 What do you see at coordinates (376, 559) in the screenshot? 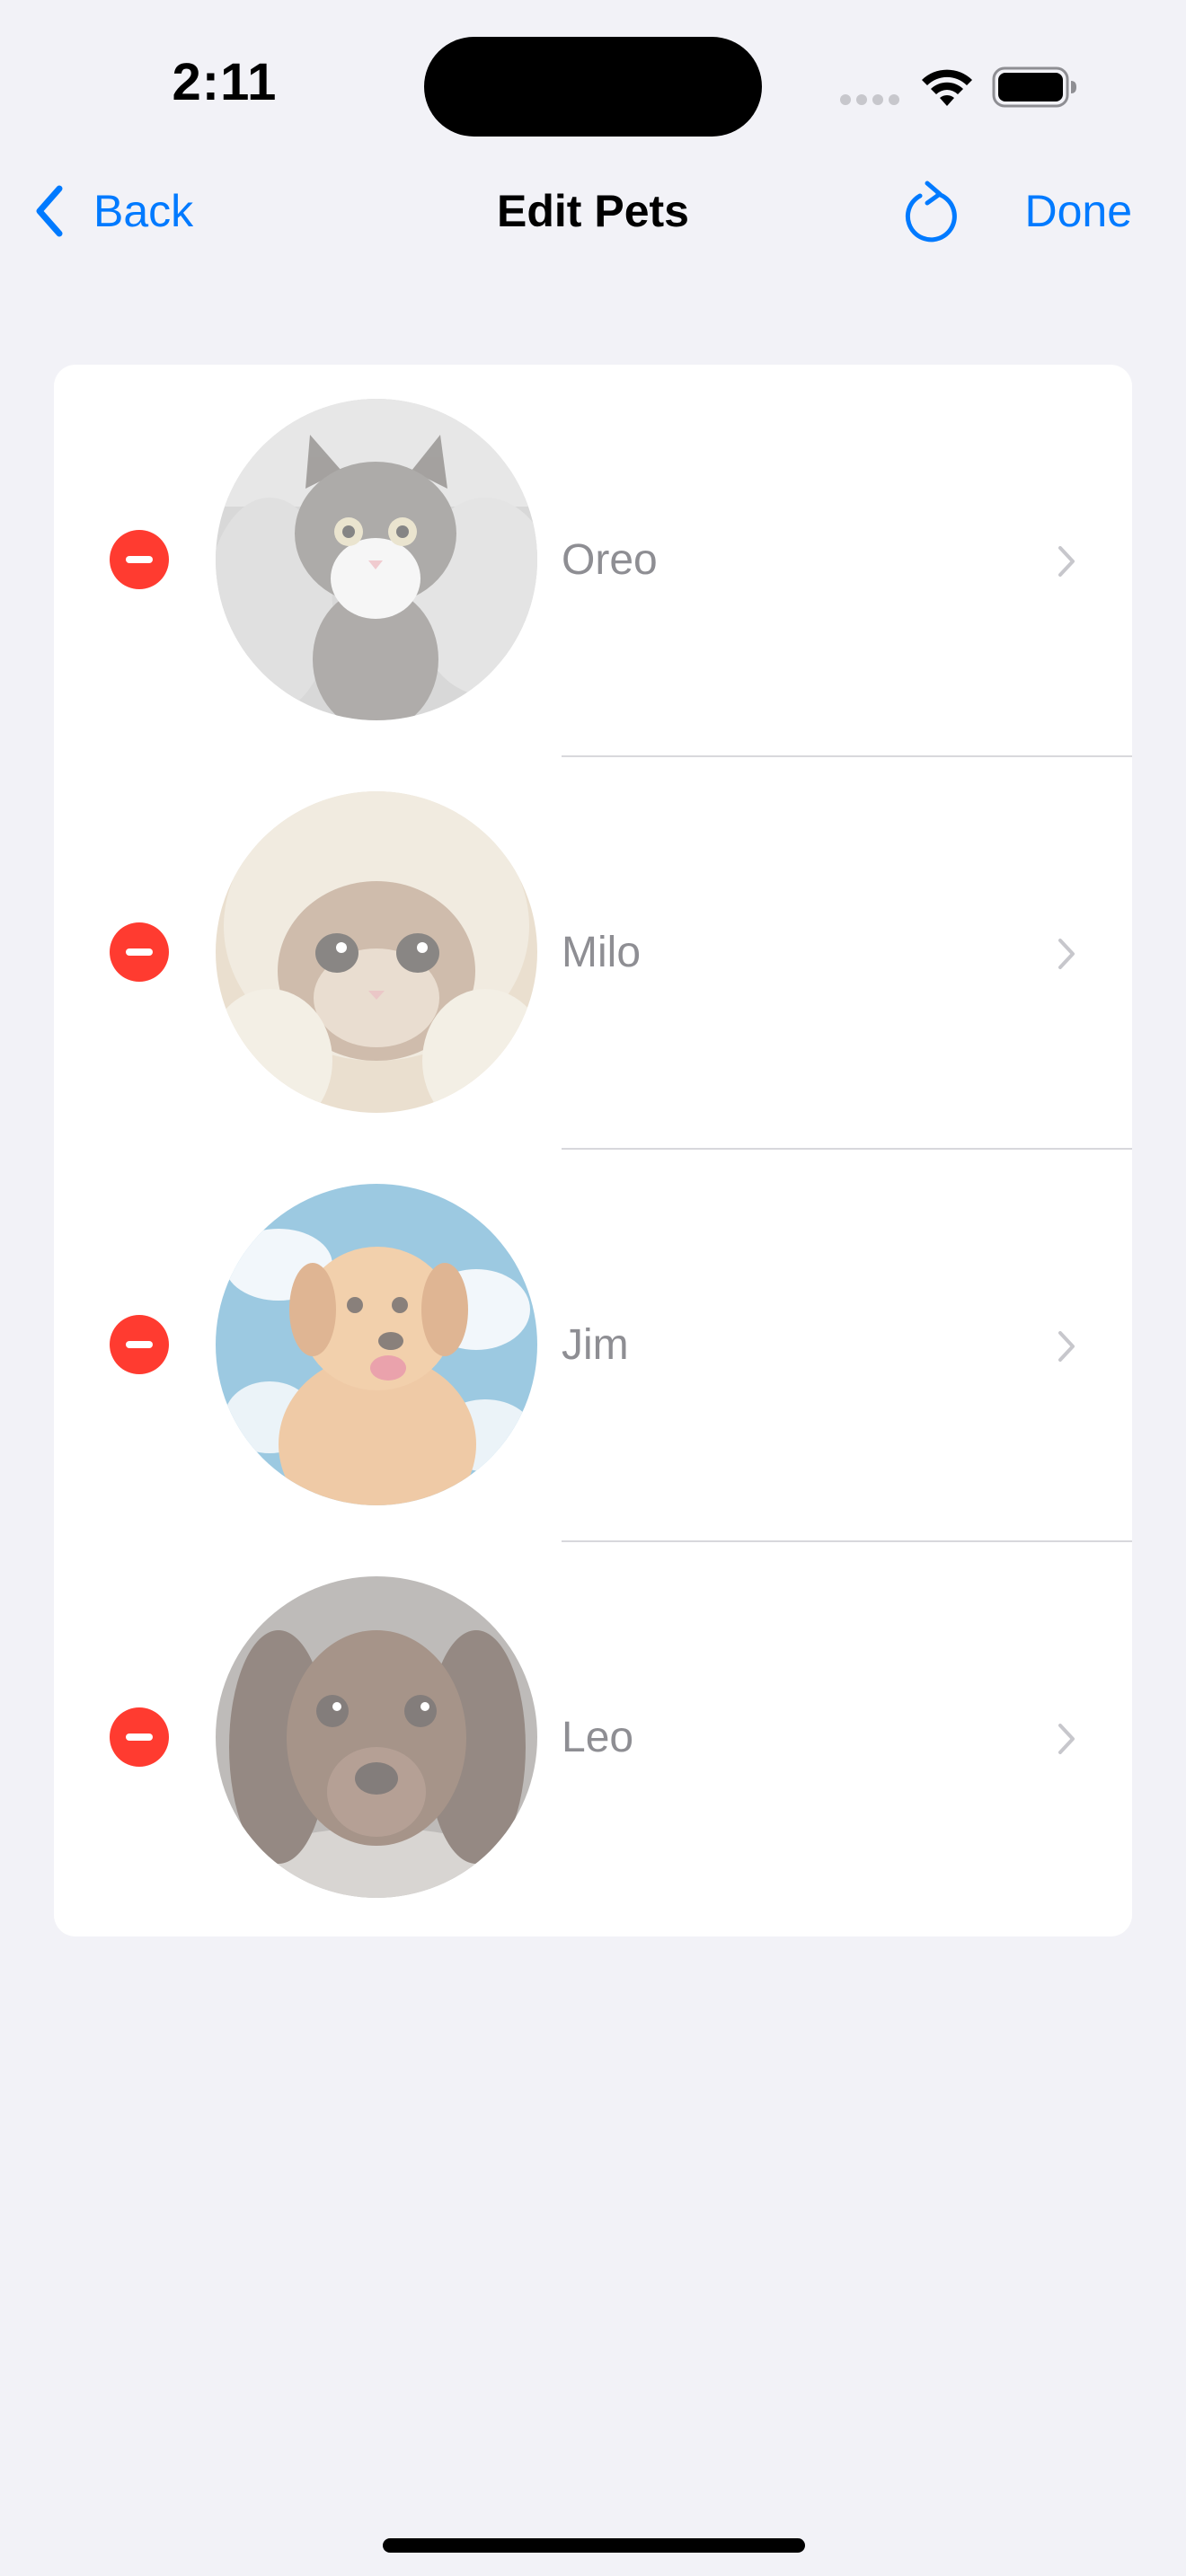
I see `pet-photo-oreo` at bounding box center [376, 559].